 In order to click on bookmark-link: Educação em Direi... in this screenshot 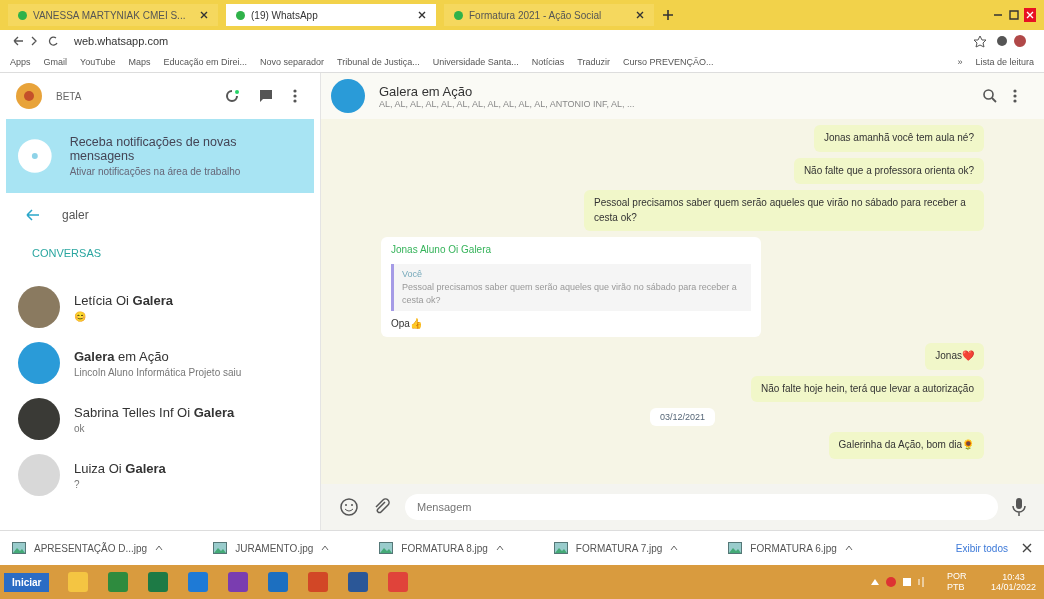, I will do `click(205, 62)`.